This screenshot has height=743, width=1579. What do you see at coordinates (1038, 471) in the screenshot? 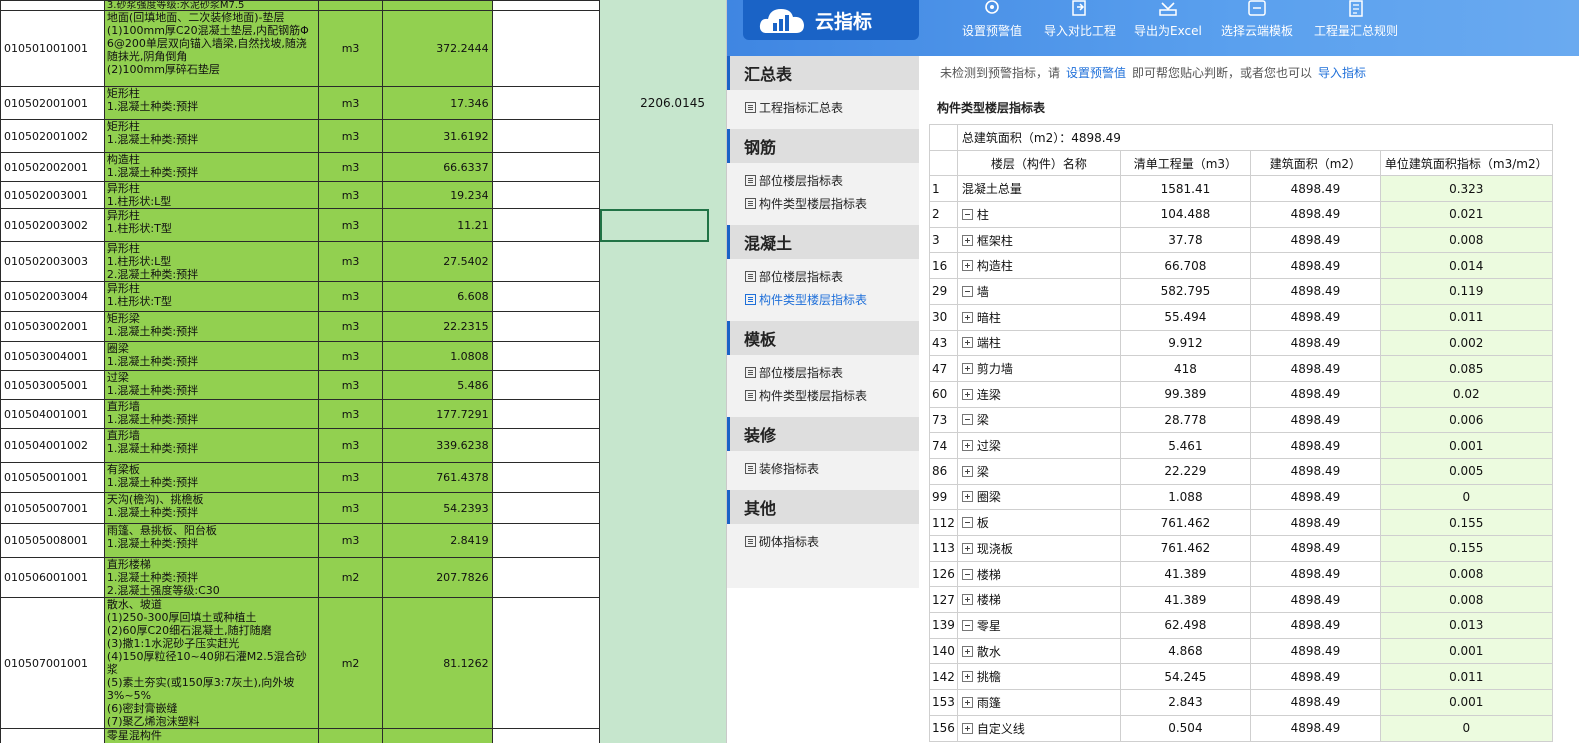
I see `component-name-cell: 梁` at bounding box center [1038, 471].